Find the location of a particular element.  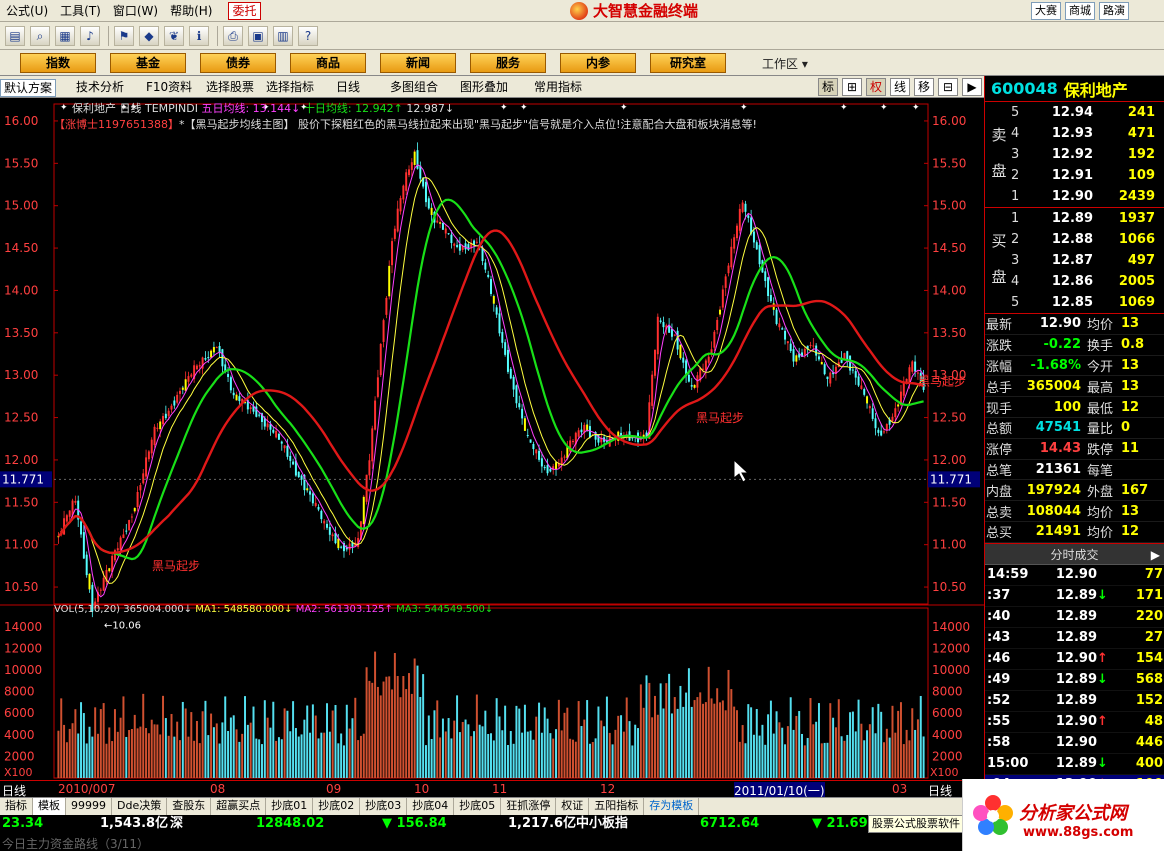

help-pointer-icon: ? is located at coordinates (308, 35).